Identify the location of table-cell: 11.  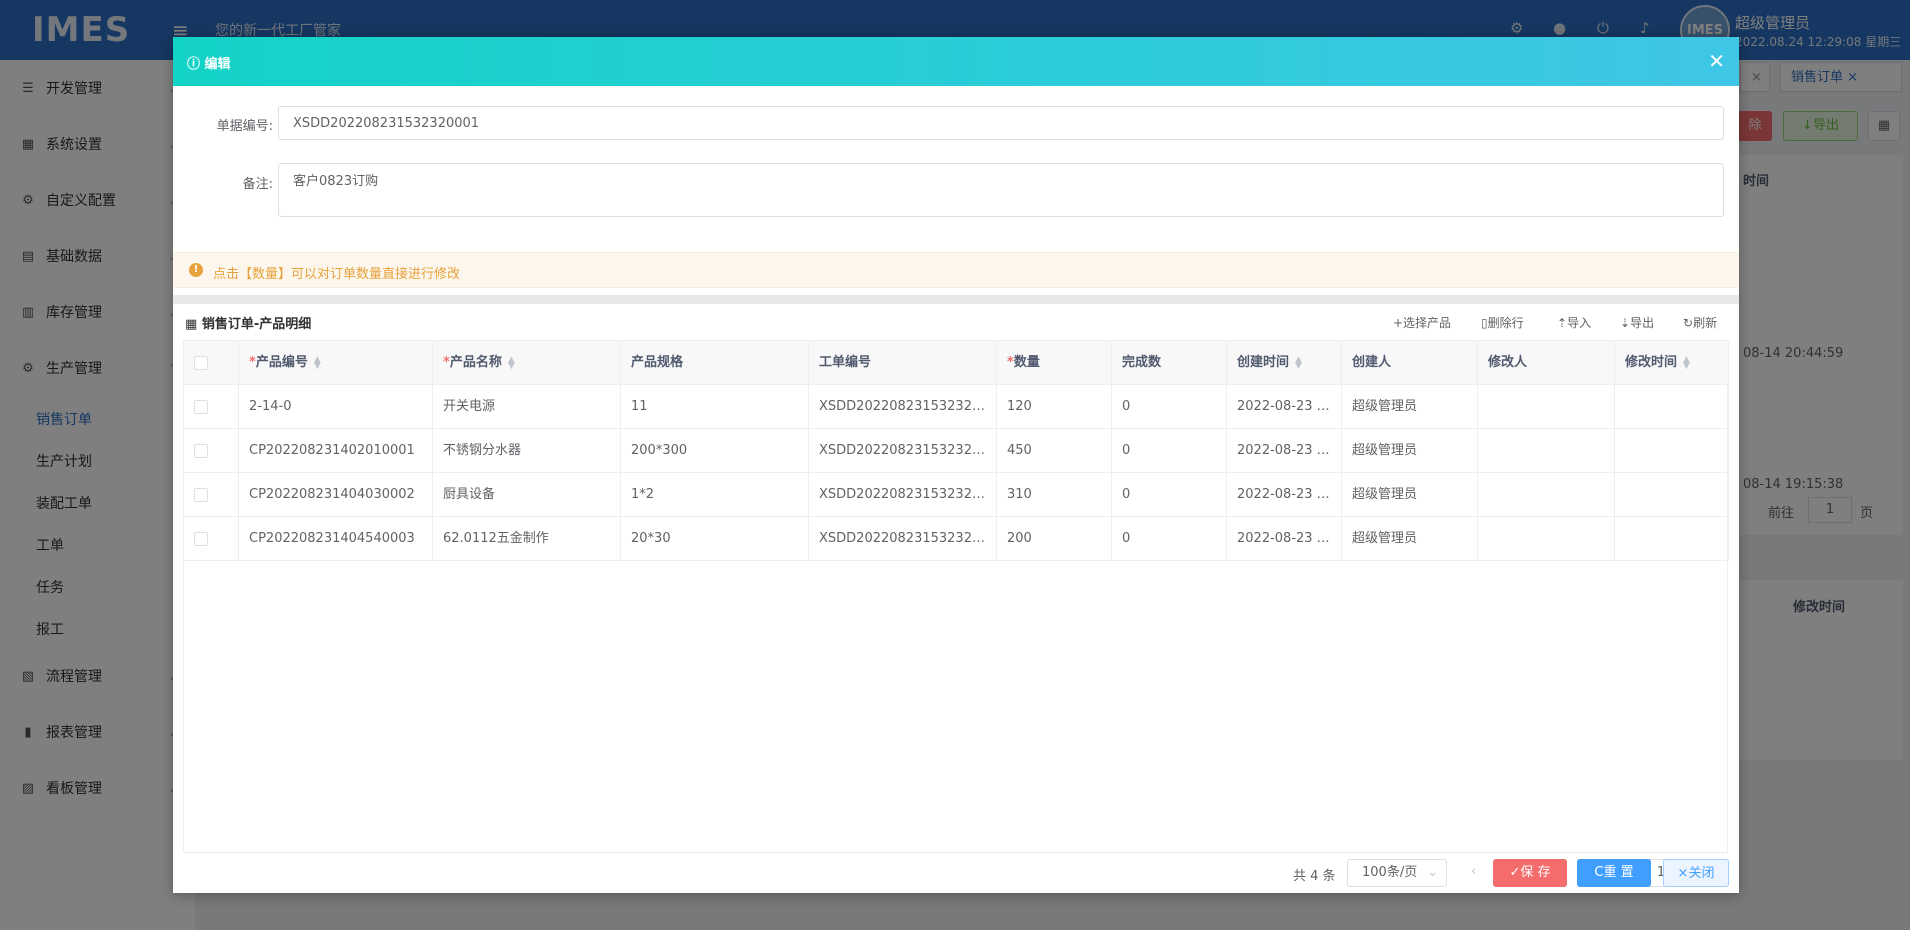
(715, 407).